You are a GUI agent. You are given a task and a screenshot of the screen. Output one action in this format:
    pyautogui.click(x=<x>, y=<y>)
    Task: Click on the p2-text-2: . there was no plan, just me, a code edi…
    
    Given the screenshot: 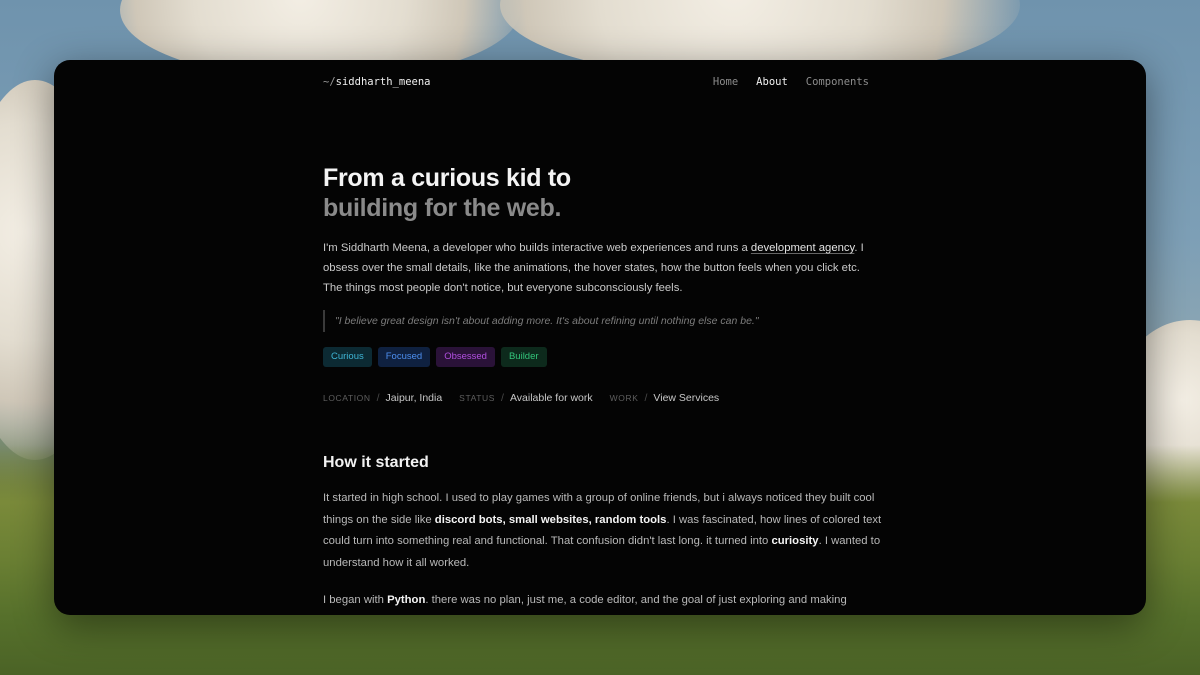 What is the action you would take?
    pyautogui.click(x=636, y=600)
    